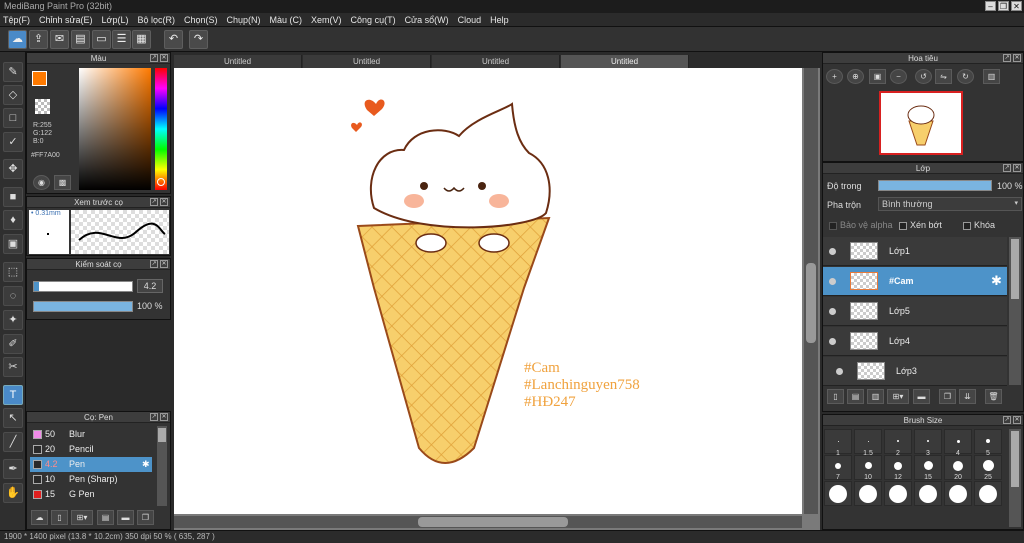  Describe the element at coordinates (928, 468) in the screenshot. I see `brush-size-cell: 15` at that location.